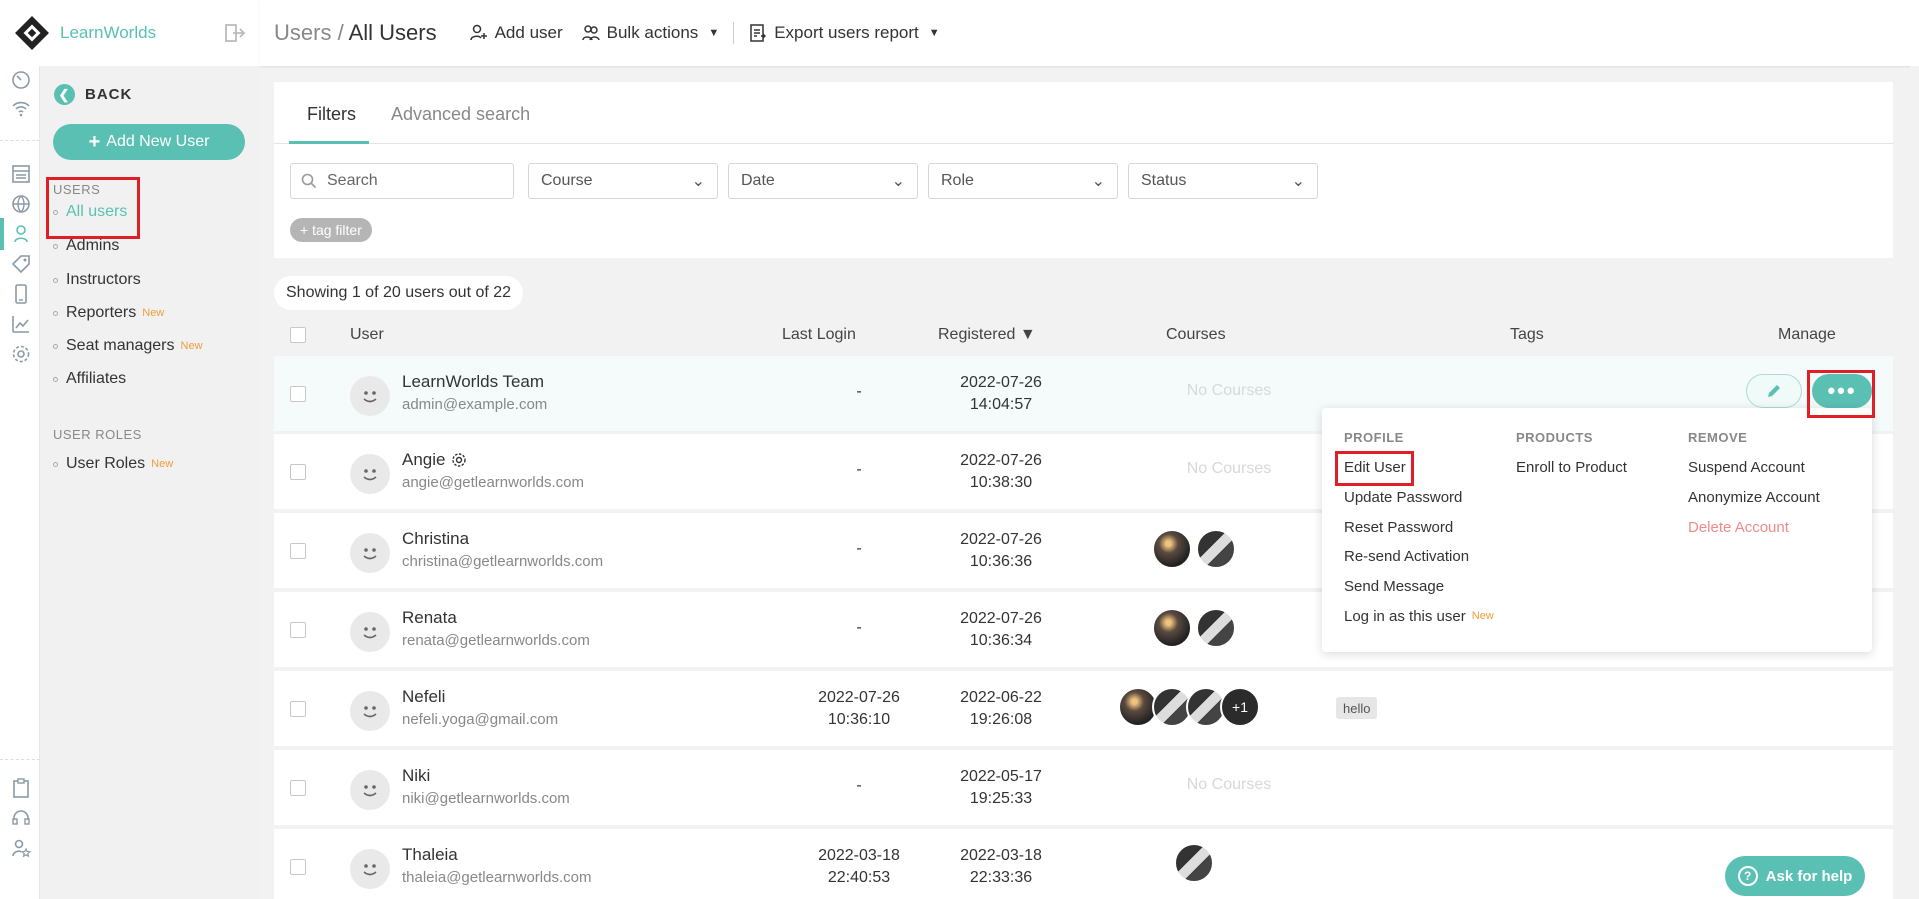  I want to click on collapse-sidebar-icon, so click(235, 33).